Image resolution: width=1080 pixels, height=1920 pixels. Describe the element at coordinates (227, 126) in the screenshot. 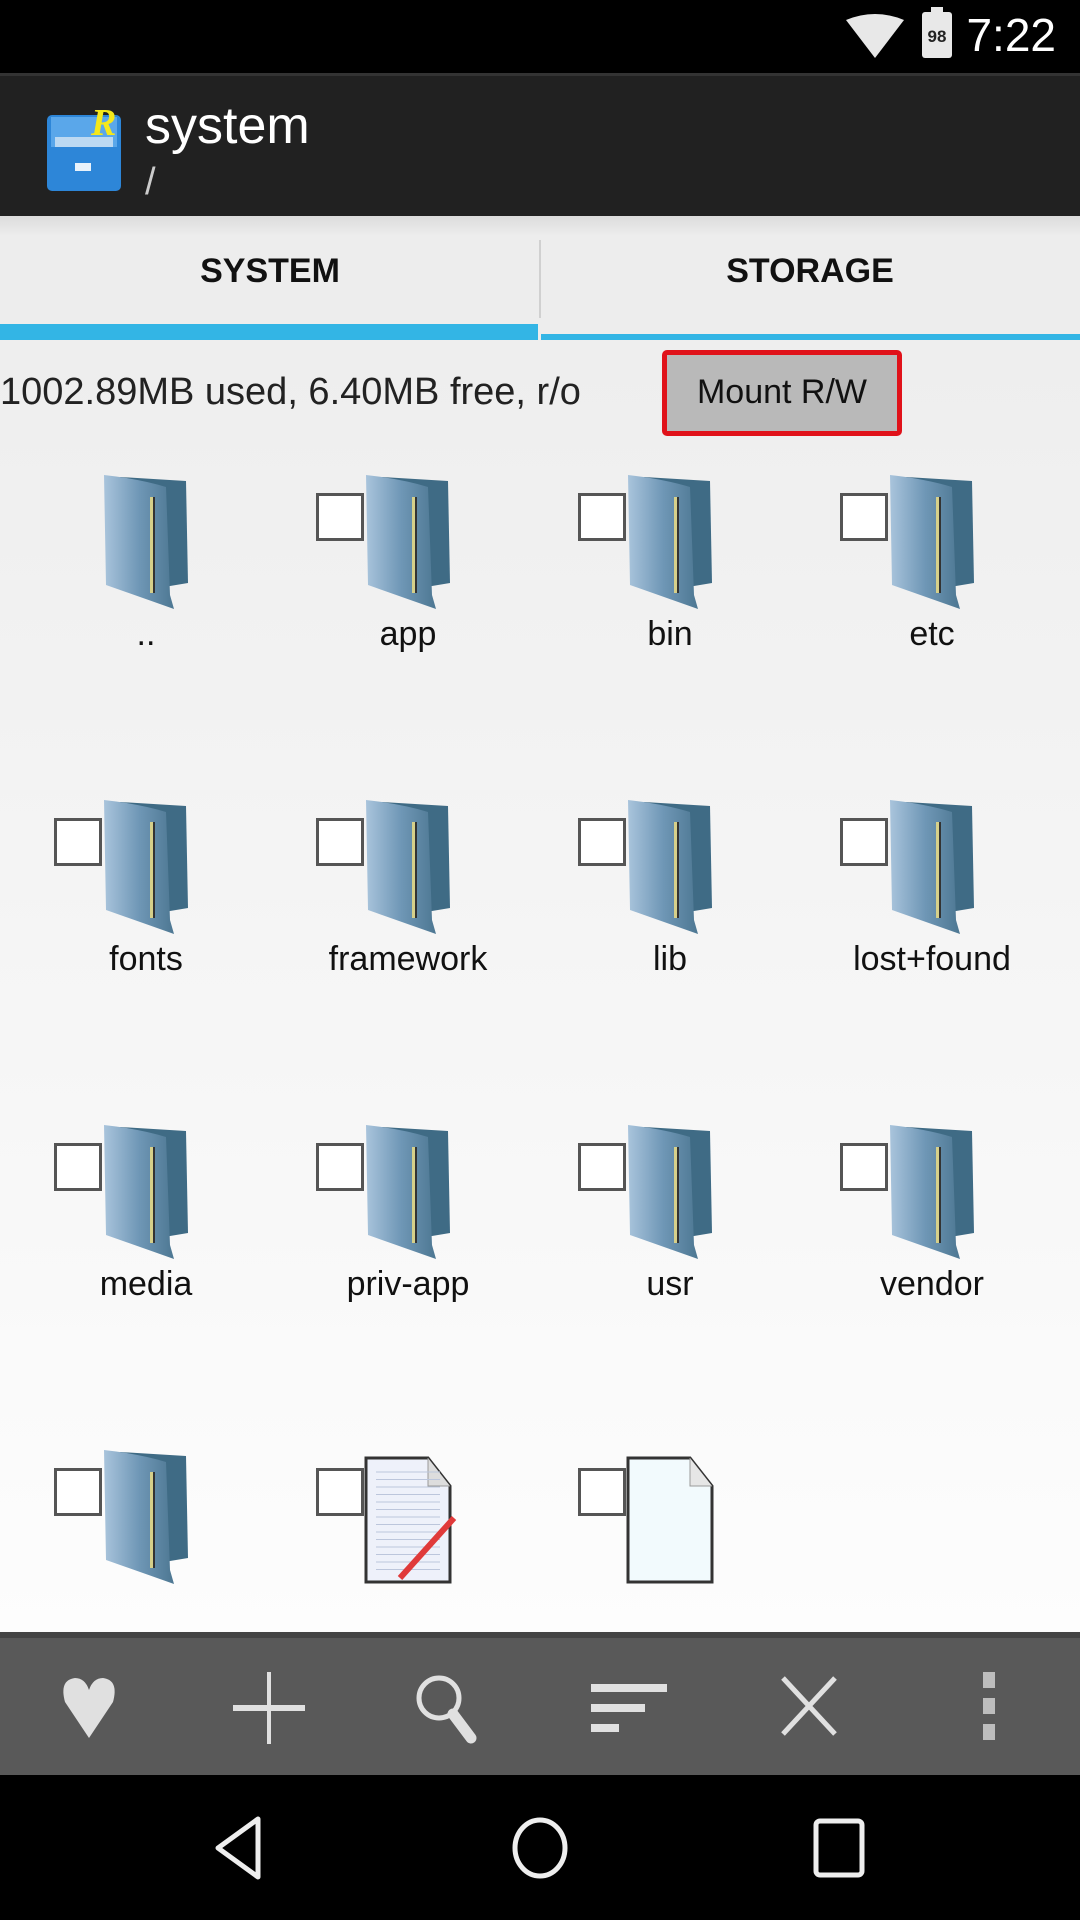

I see `page-title: system` at that location.